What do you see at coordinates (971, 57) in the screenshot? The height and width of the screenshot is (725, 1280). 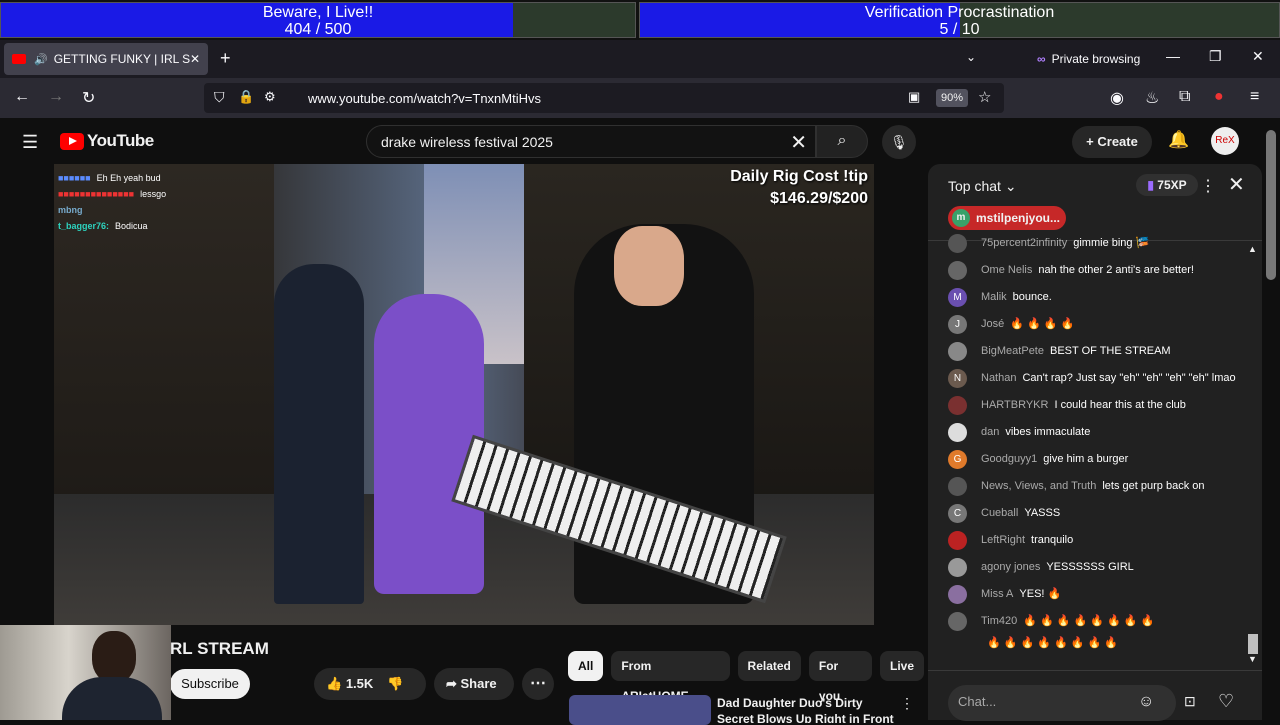 I see `tab-list-icon: ⌄` at bounding box center [971, 57].